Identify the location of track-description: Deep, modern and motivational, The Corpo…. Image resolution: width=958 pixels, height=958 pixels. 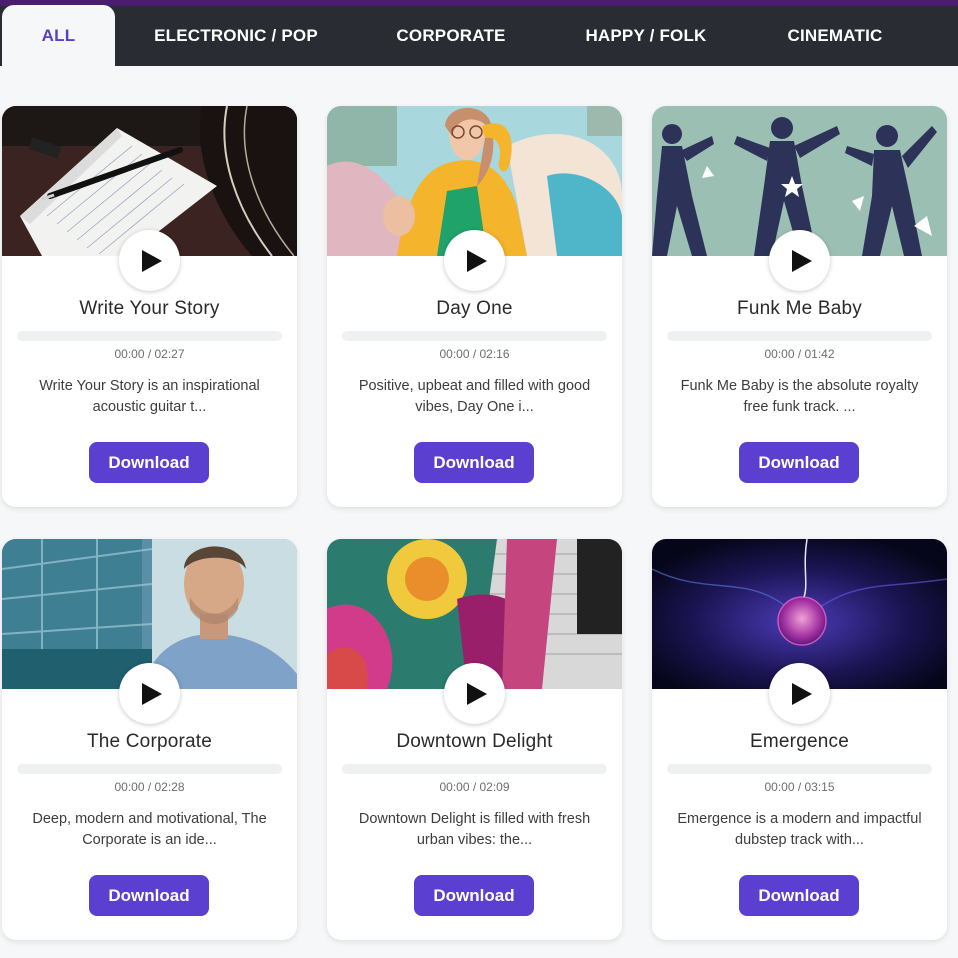
(149, 829).